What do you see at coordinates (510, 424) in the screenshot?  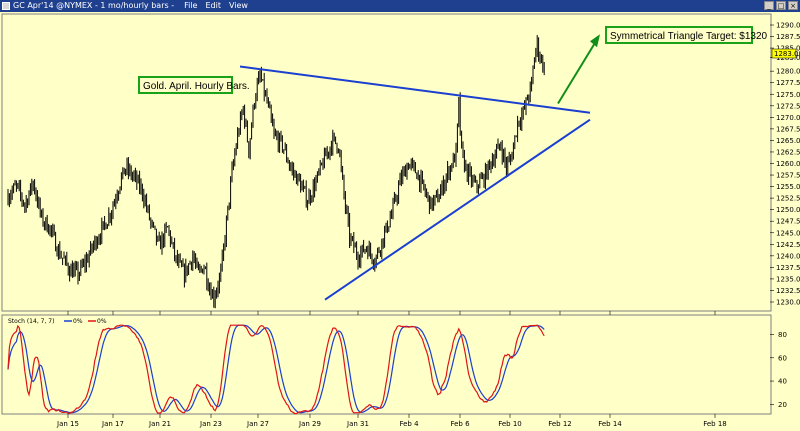 I see `time-tick-label: Feb 10` at bounding box center [510, 424].